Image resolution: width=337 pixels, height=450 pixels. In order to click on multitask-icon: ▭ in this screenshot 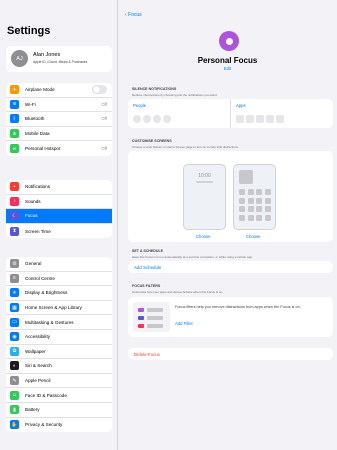, I will do `click(14, 322)`.